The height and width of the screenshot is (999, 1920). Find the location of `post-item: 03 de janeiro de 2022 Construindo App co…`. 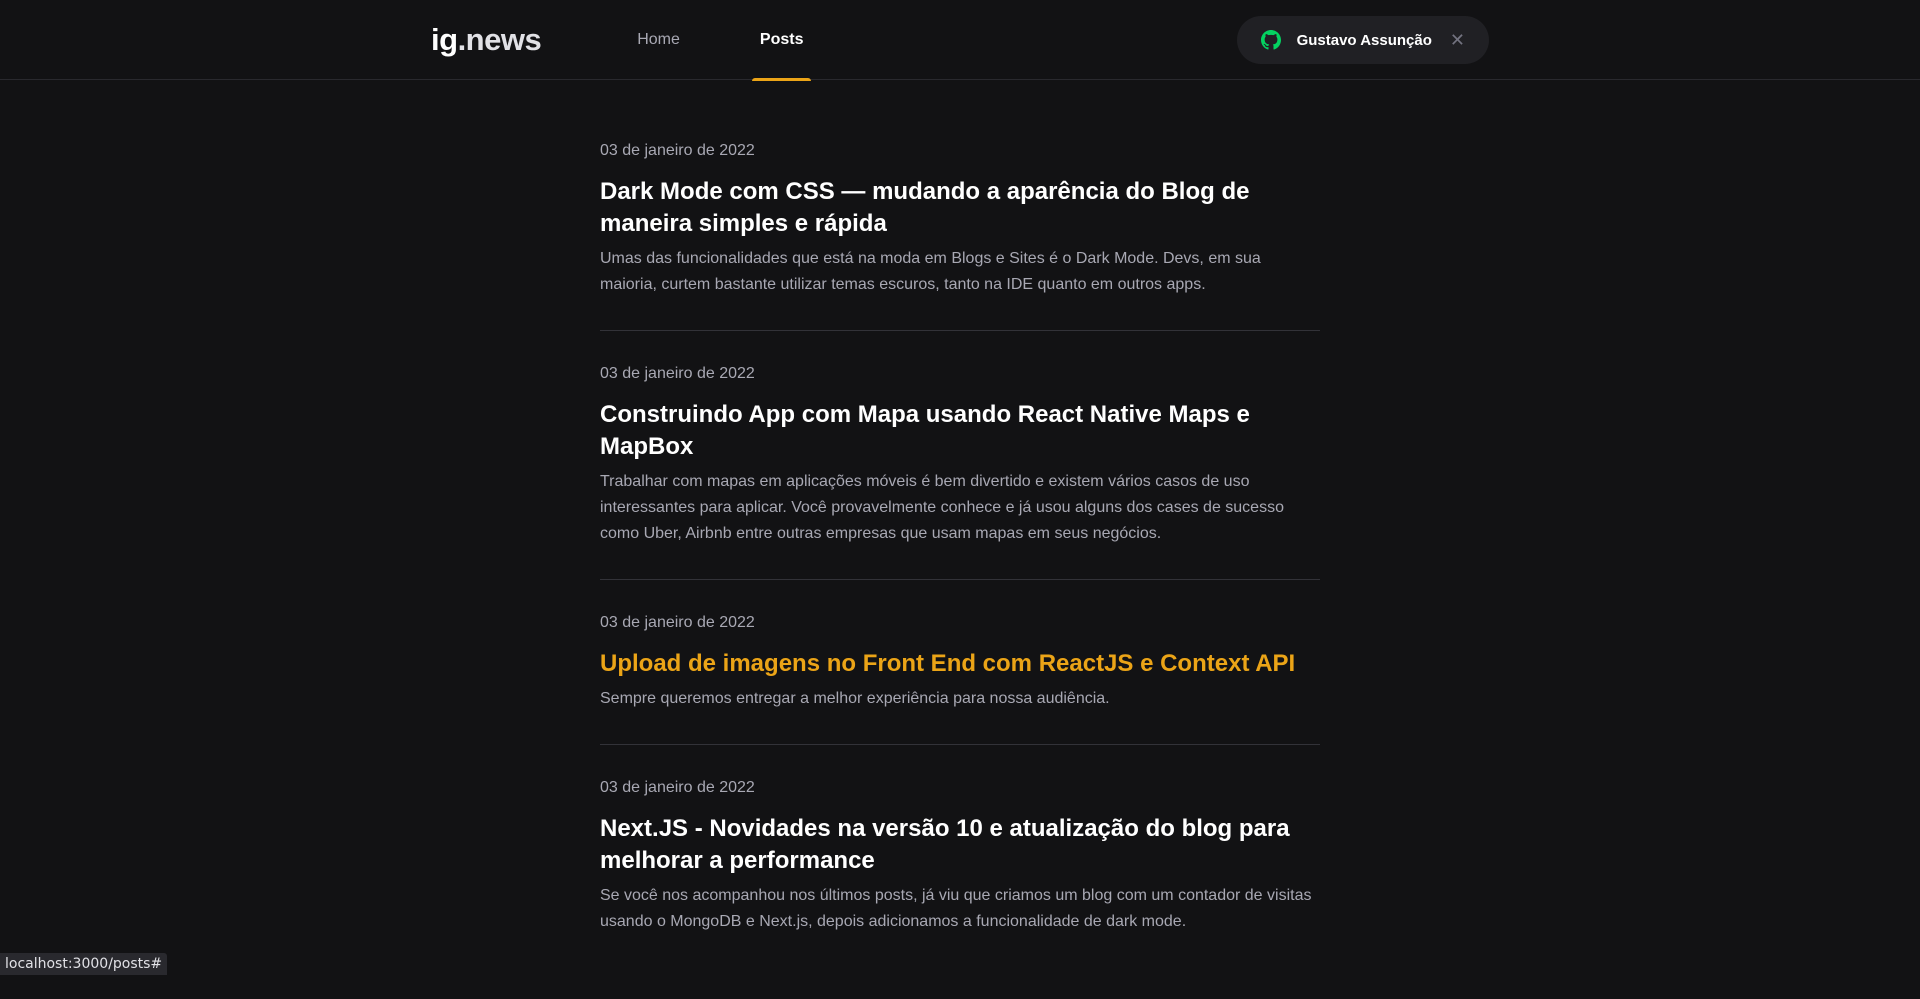

post-item: 03 de janeiro de 2022 Construindo App co… is located at coordinates (960, 471).